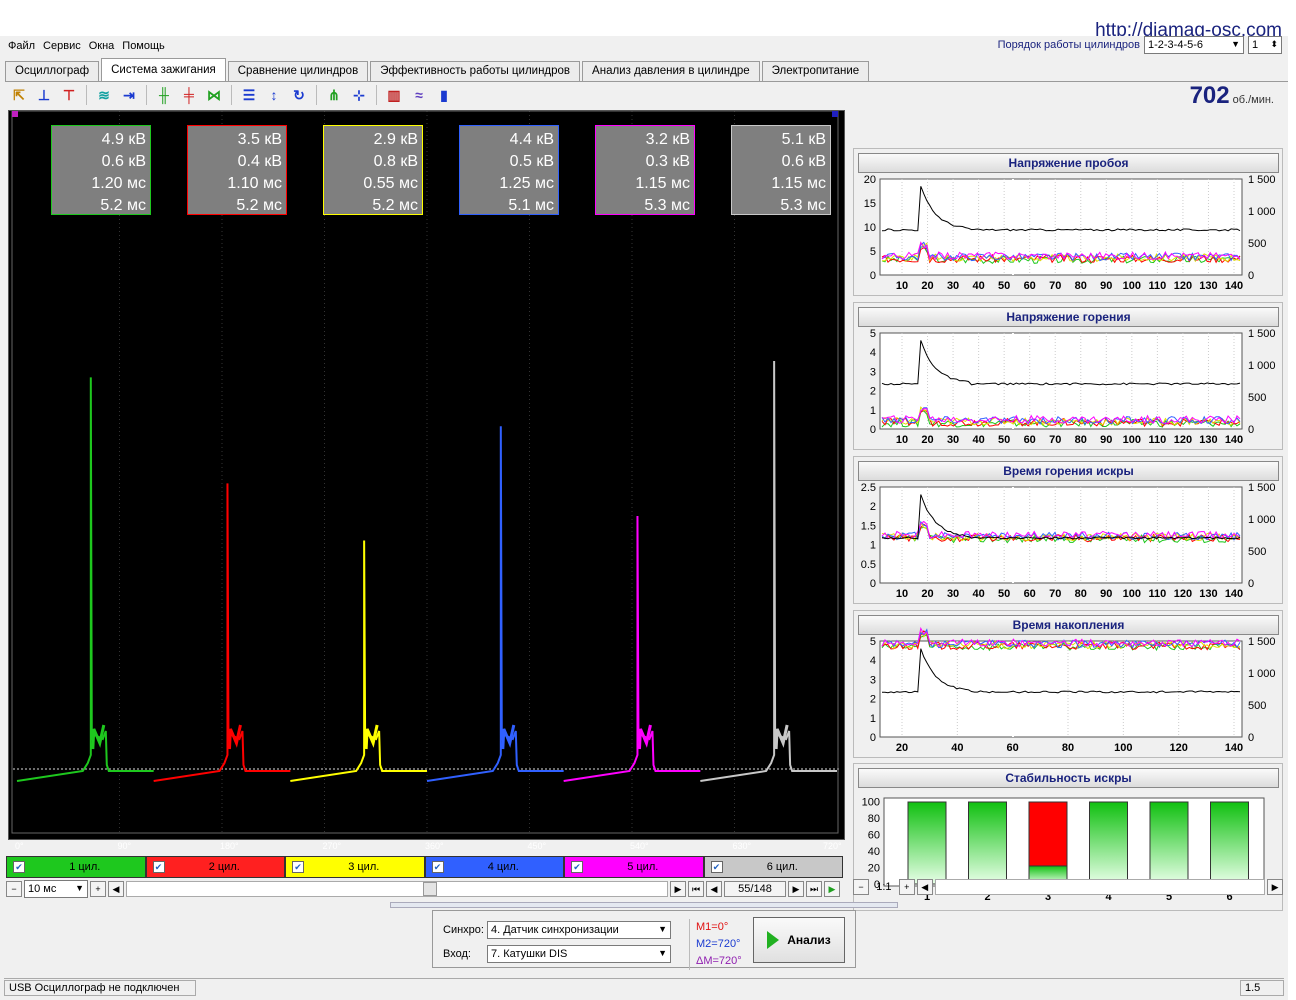 The height and width of the screenshot is (1000, 1296). What do you see at coordinates (215, 867) in the screenshot?
I see `channel-toggle-2: ✔ 2 цил.` at bounding box center [215, 867].